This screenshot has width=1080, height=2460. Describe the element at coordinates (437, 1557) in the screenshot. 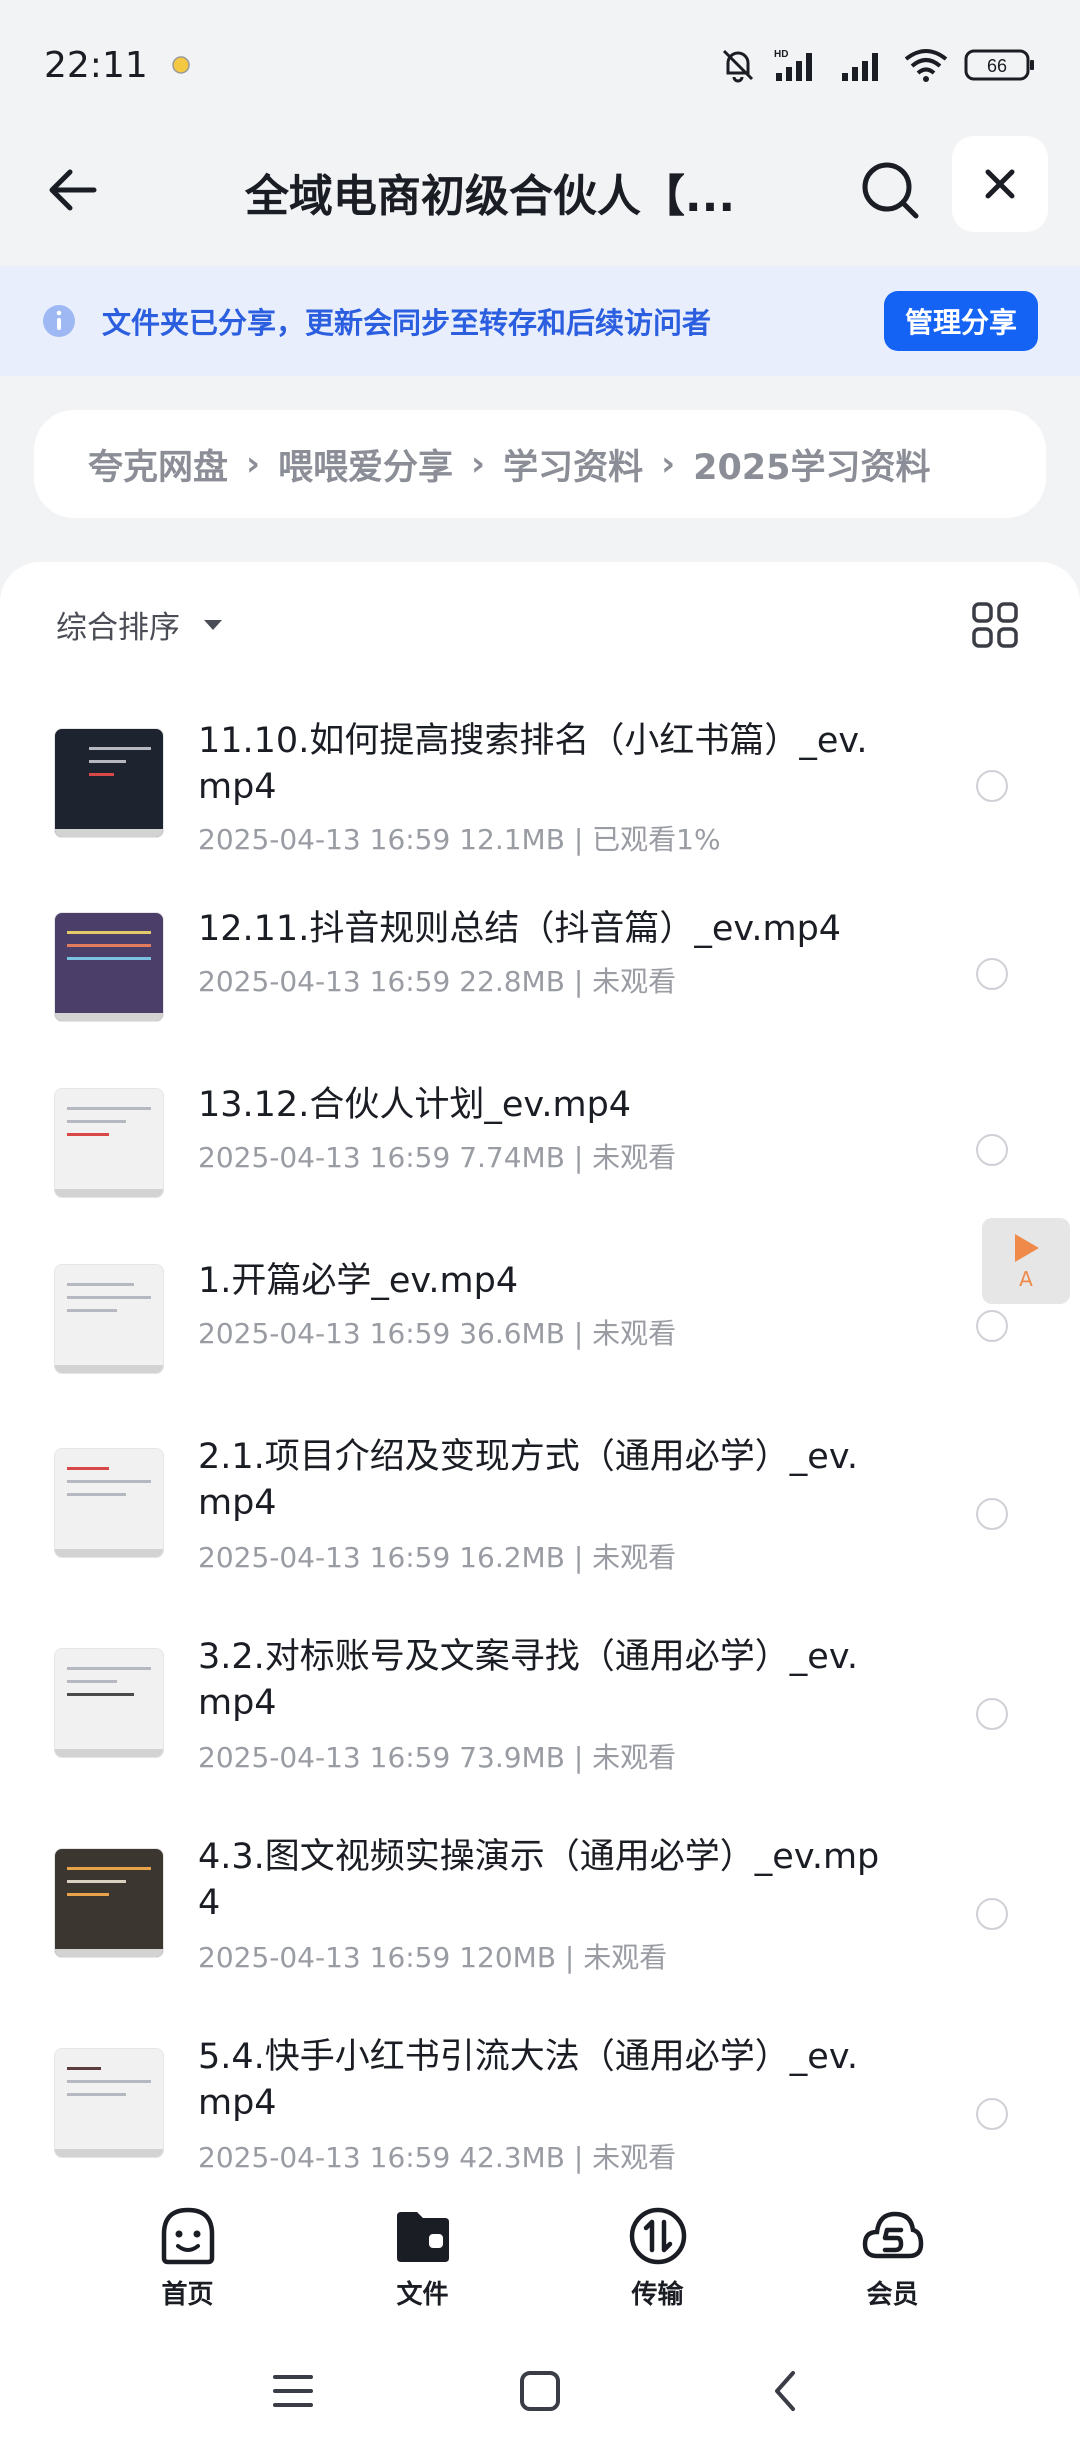

I see `file-meta: 2025-04-13 16:59 16.2MB | 未观看` at that location.